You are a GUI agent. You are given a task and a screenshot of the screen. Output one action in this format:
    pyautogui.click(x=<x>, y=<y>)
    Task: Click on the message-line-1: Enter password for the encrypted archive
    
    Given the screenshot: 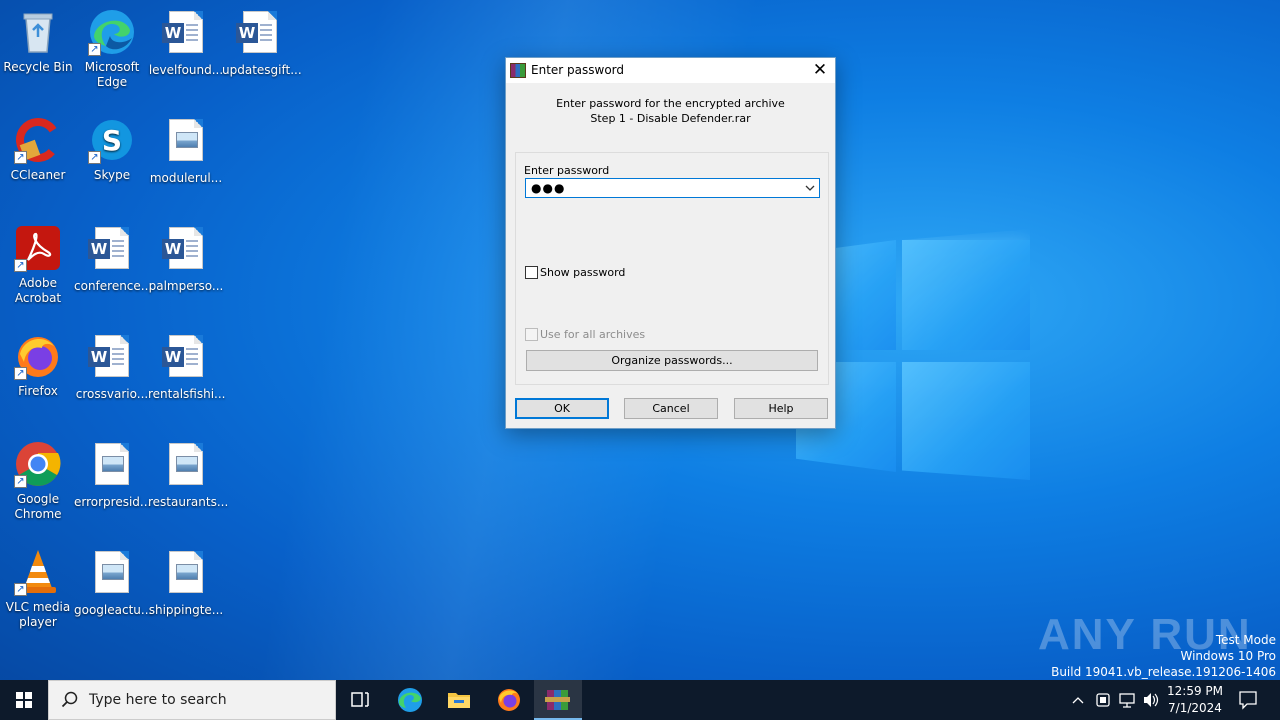 What is the action you would take?
    pyautogui.click(x=670, y=103)
    